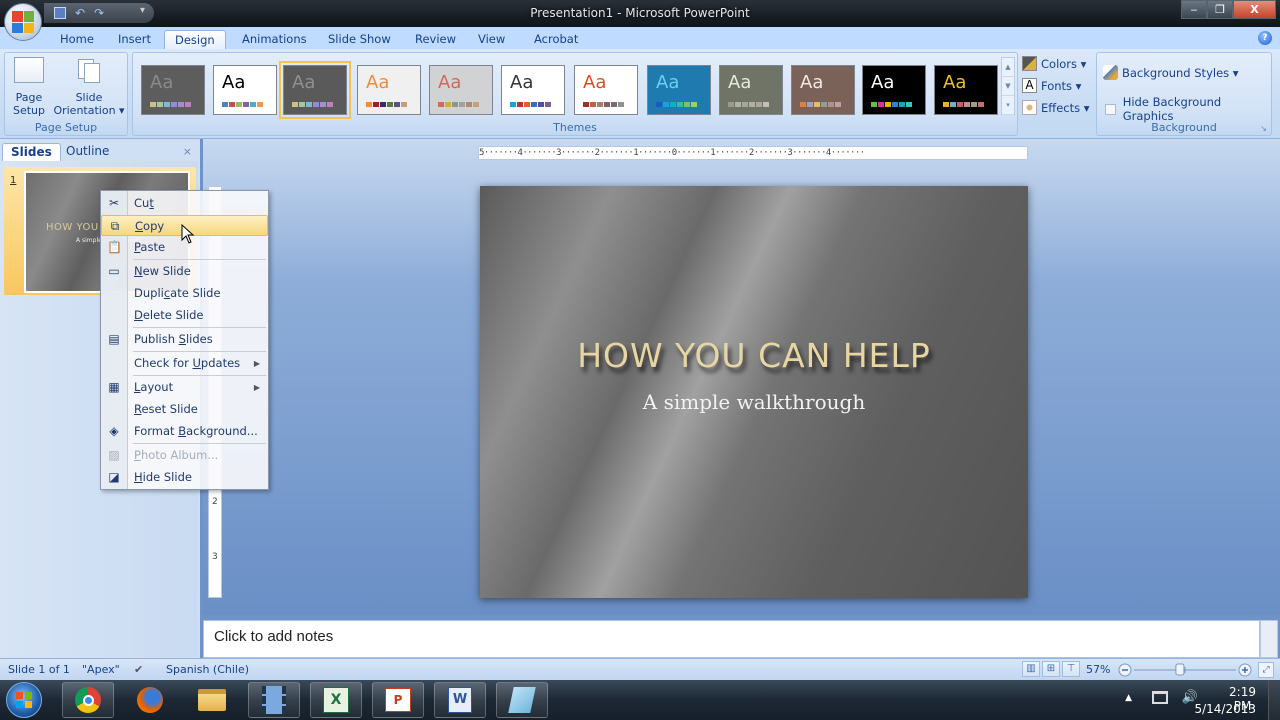 Image resolution: width=1280 pixels, height=720 pixels. I want to click on taskbar-firefox-button, so click(150, 700).